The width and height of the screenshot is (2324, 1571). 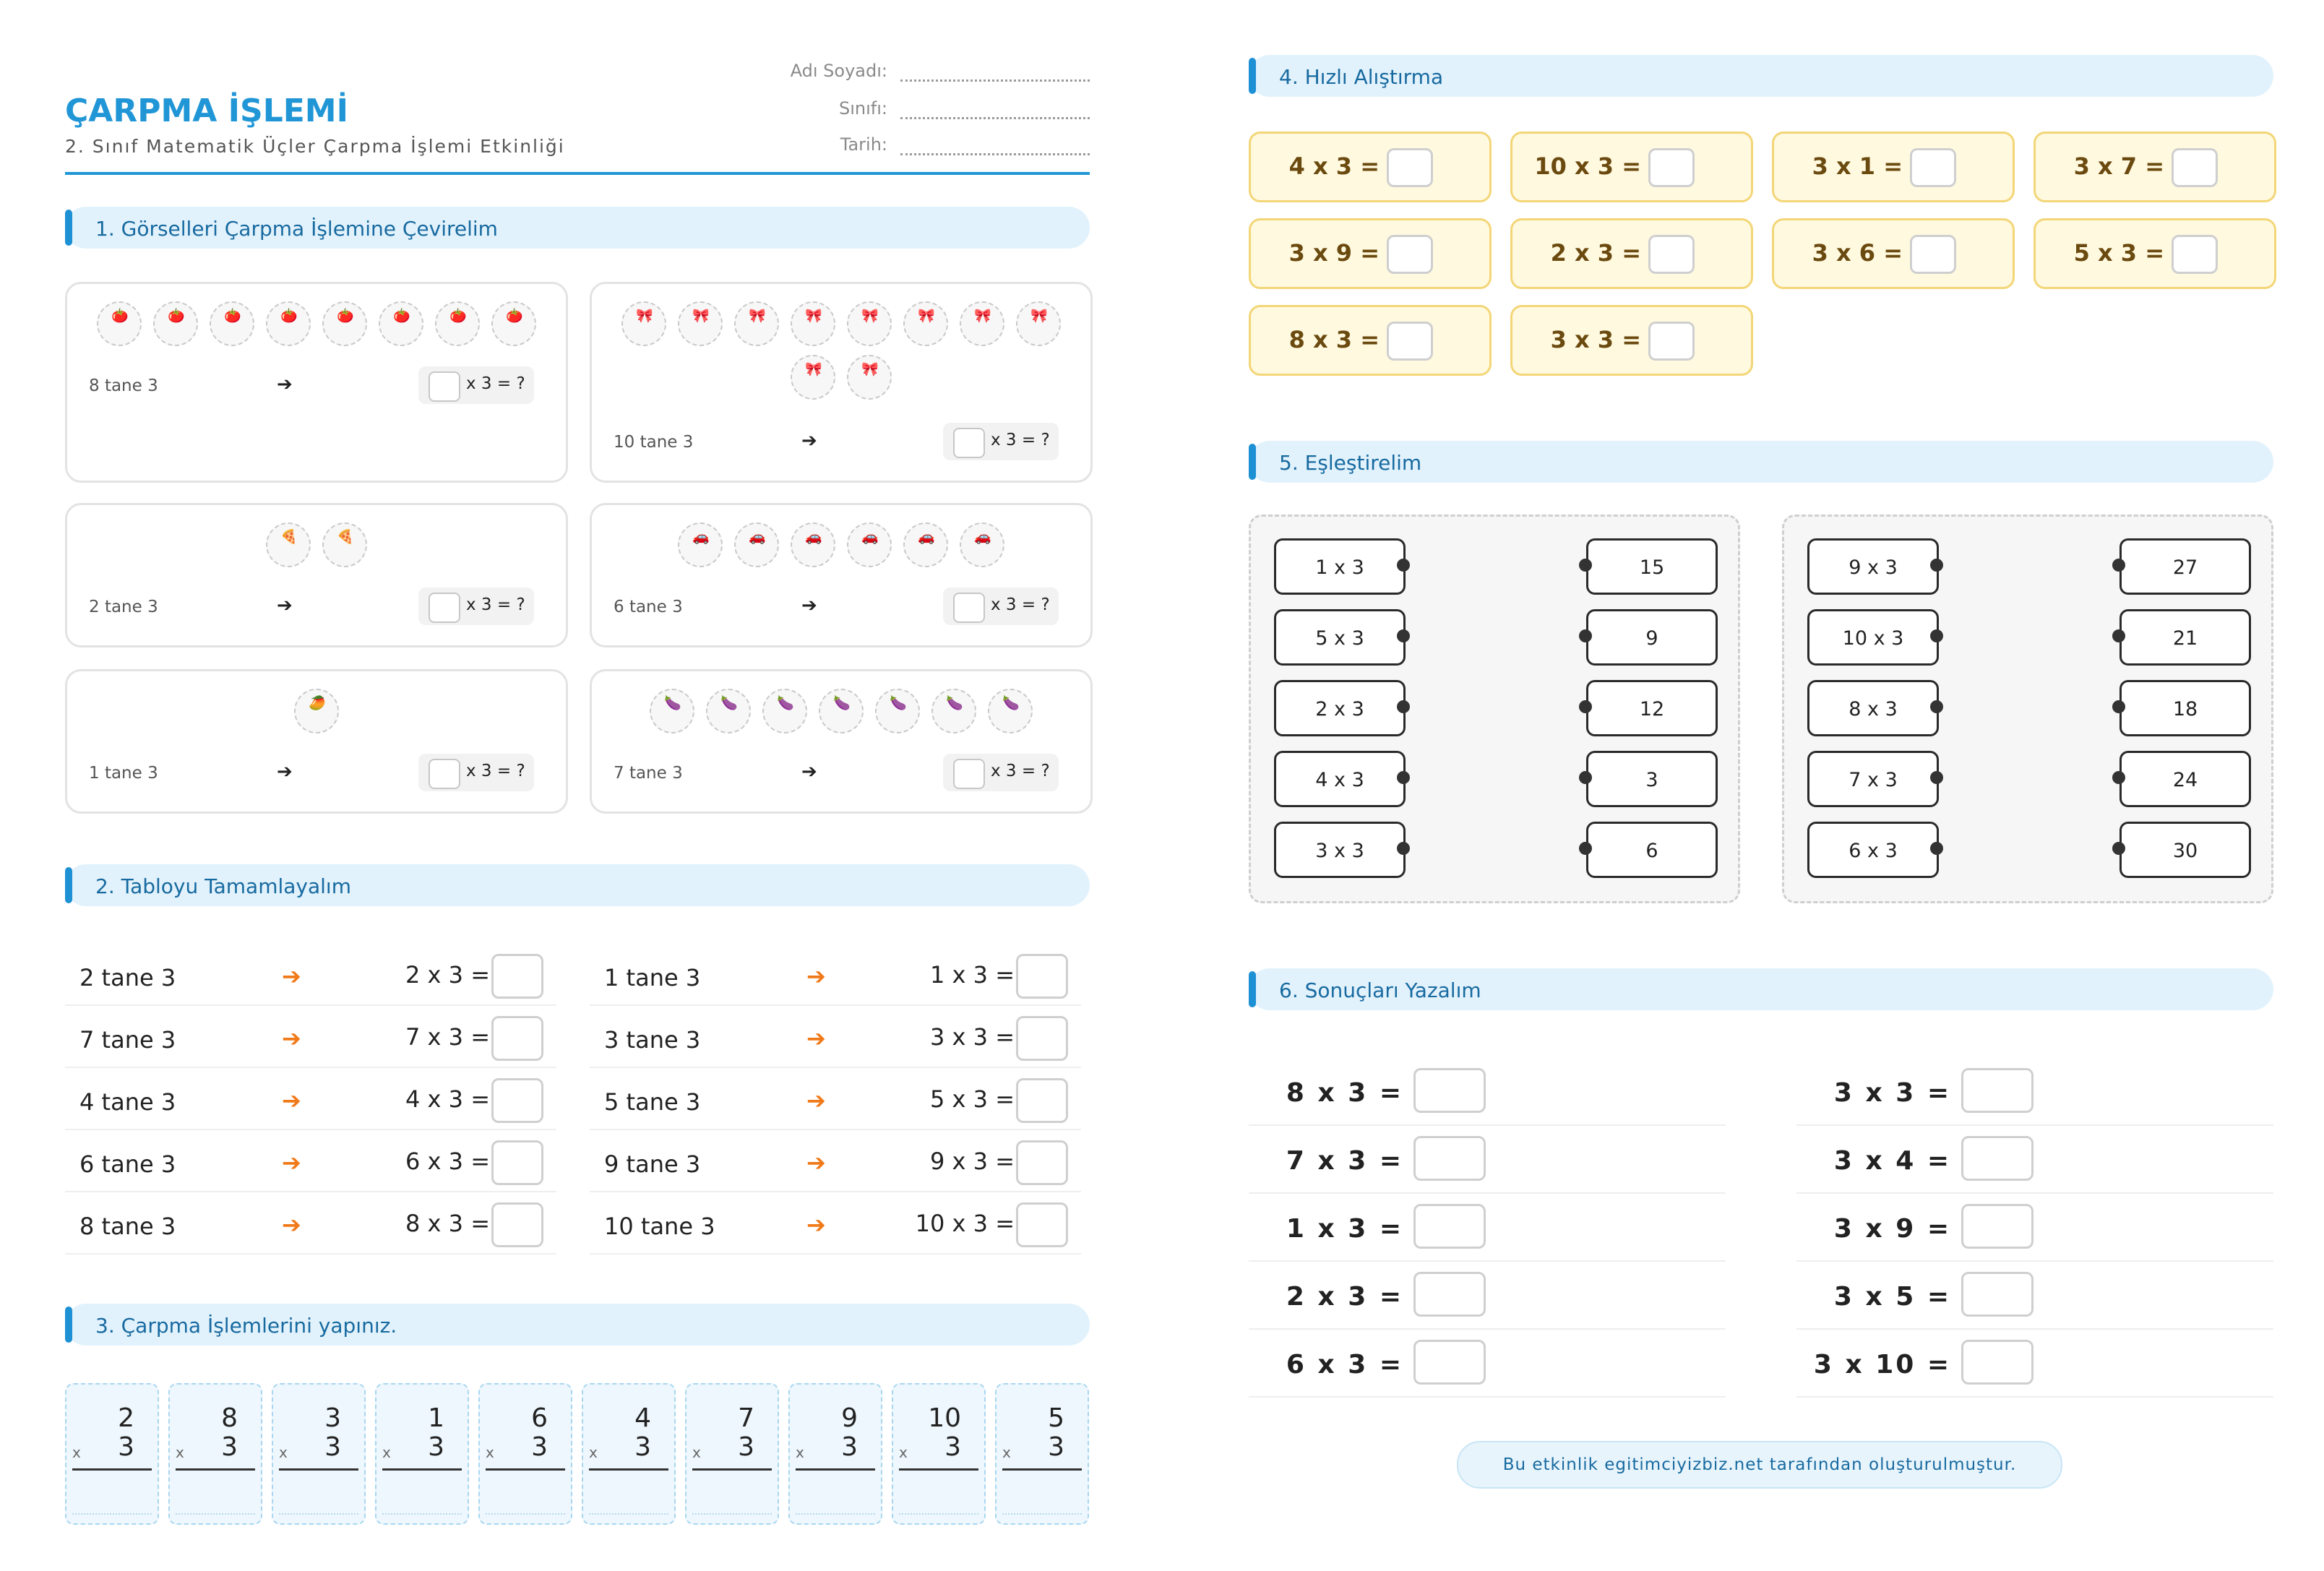 What do you see at coordinates (1340, 850) in the screenshot?
I see `match-left-box: 3 x 3` at bounding box center [1340, 850].